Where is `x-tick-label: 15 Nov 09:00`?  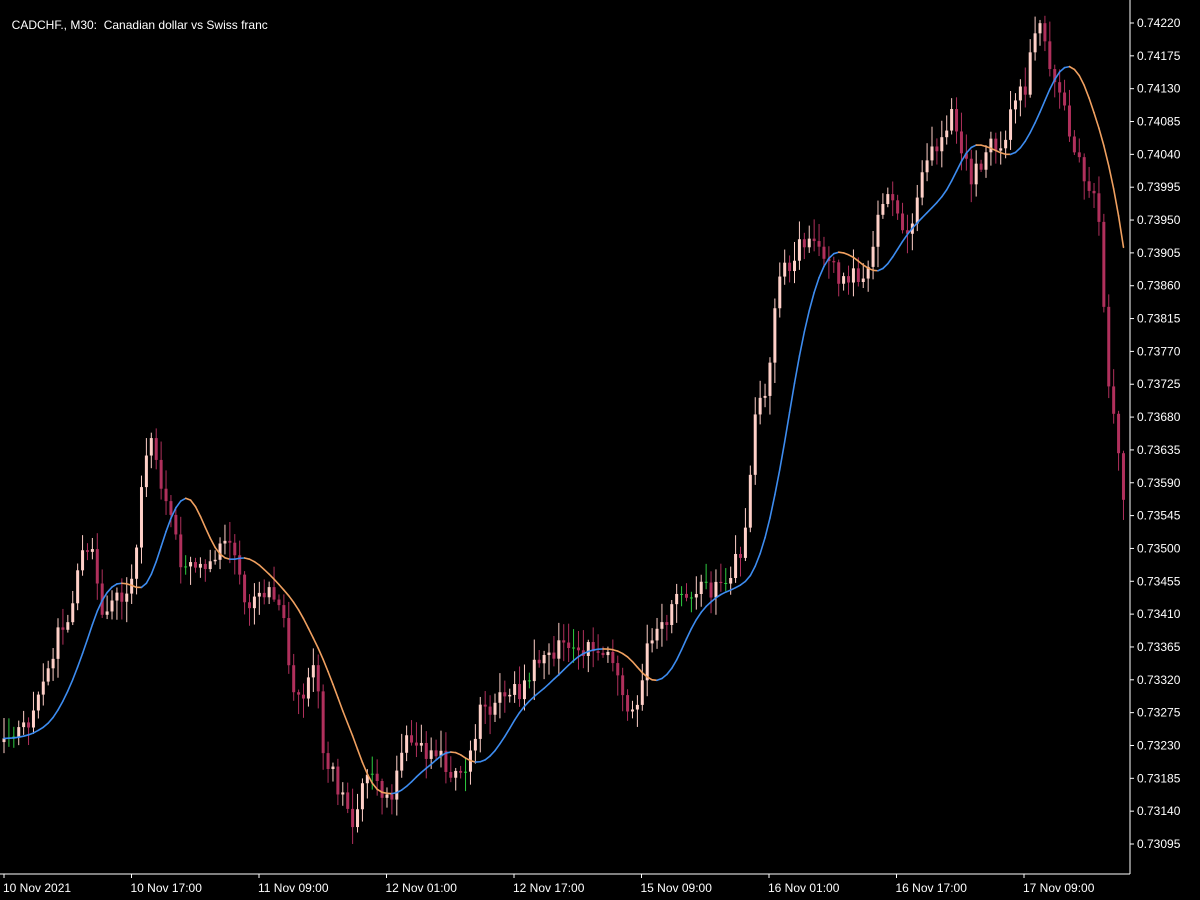 x-tick-label: 15 Nov 09:00 is located at coordinates (677, 888).